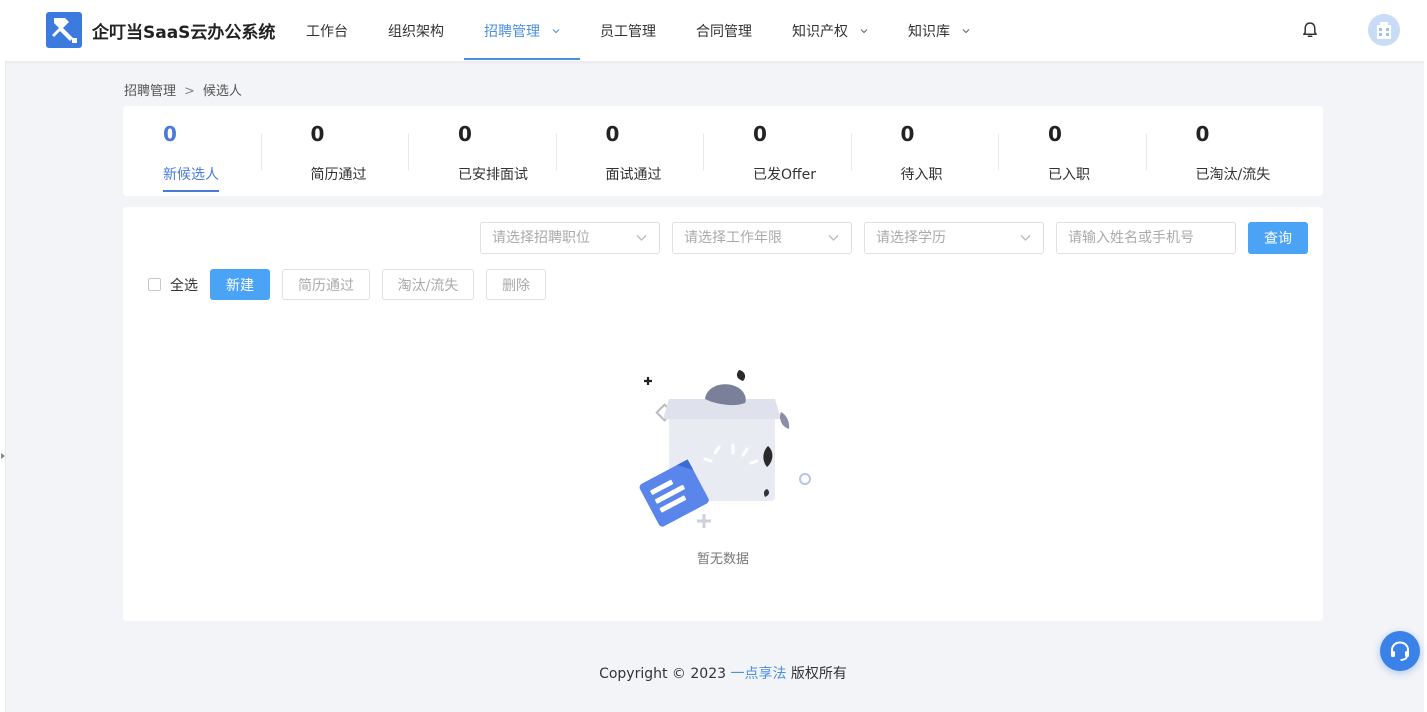 The height and width of the screenshot is (712, 1427). What do you see at coordinates (954, 238) in the screenshot?
I see `education-select: 请选择学历` at bounding box center [954, 238].